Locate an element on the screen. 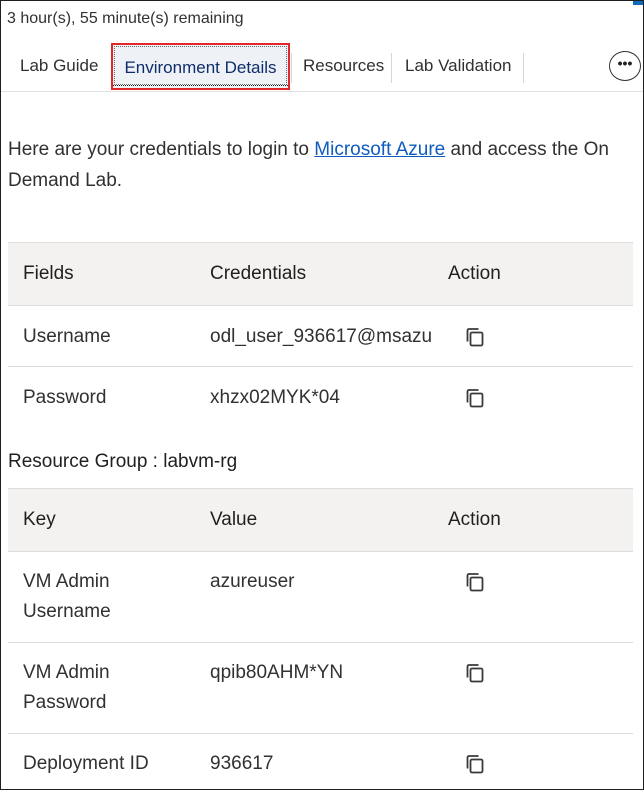  column-header-key: Key is located at coordinates (39, 519).